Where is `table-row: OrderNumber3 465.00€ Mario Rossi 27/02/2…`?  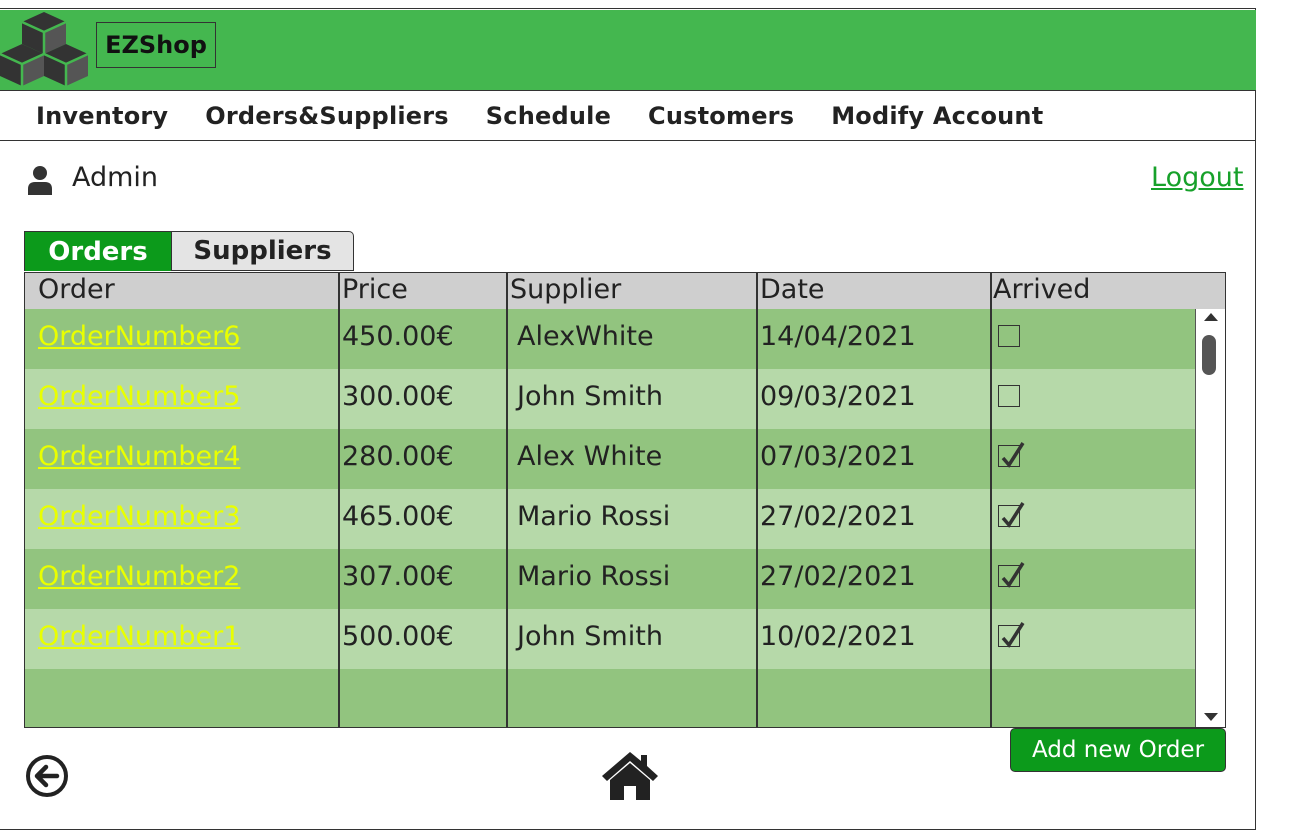 table-row: OrderNumber3 465.00€ Mario Rossi 27/02/2… is located at coordinates (610, 519).